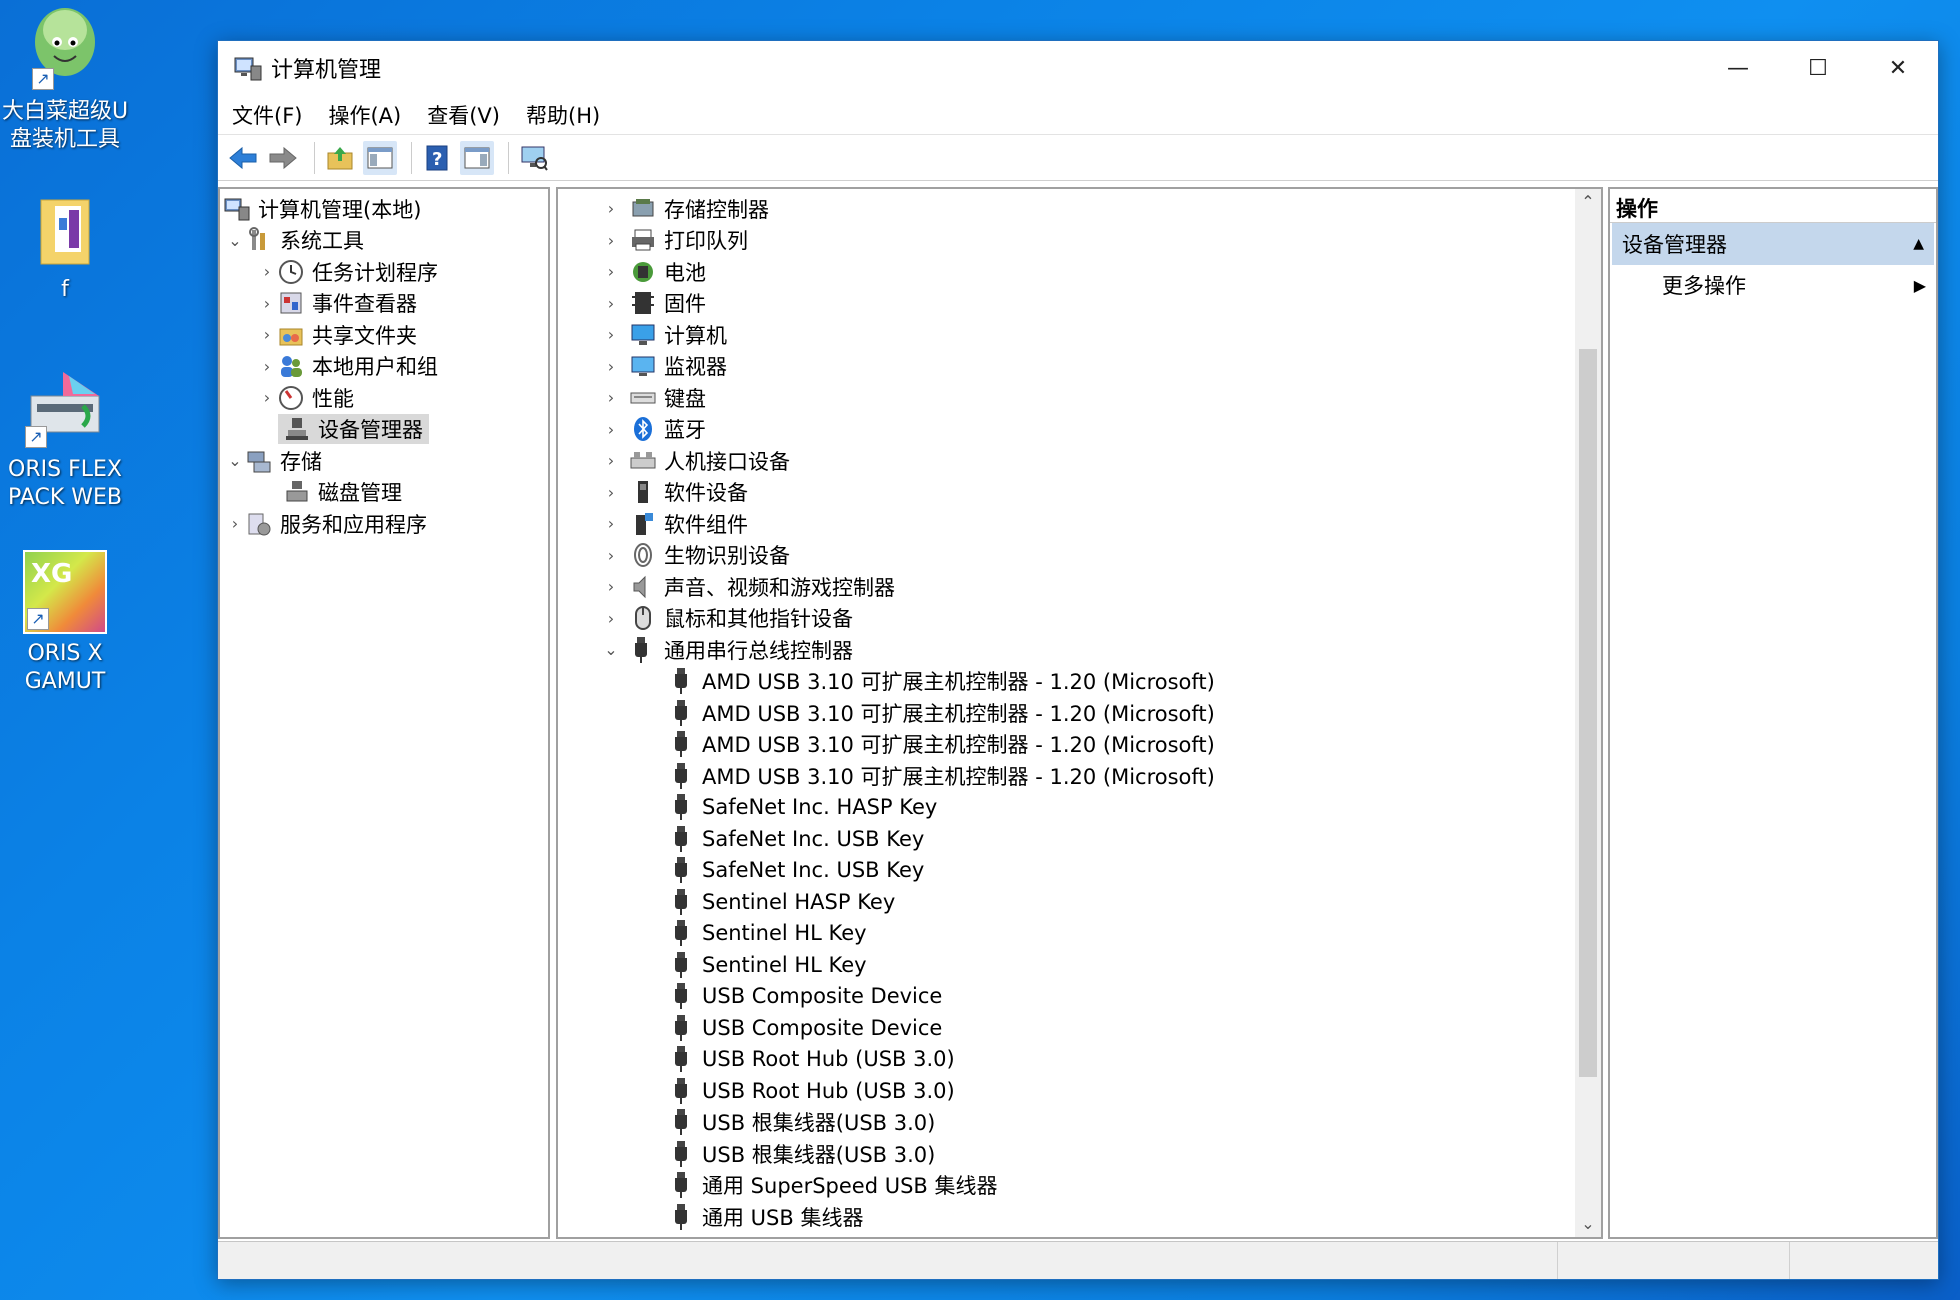 This screenshot has height=1300, width=1960. I want to click on device-manager-icon, so click(297, 429).